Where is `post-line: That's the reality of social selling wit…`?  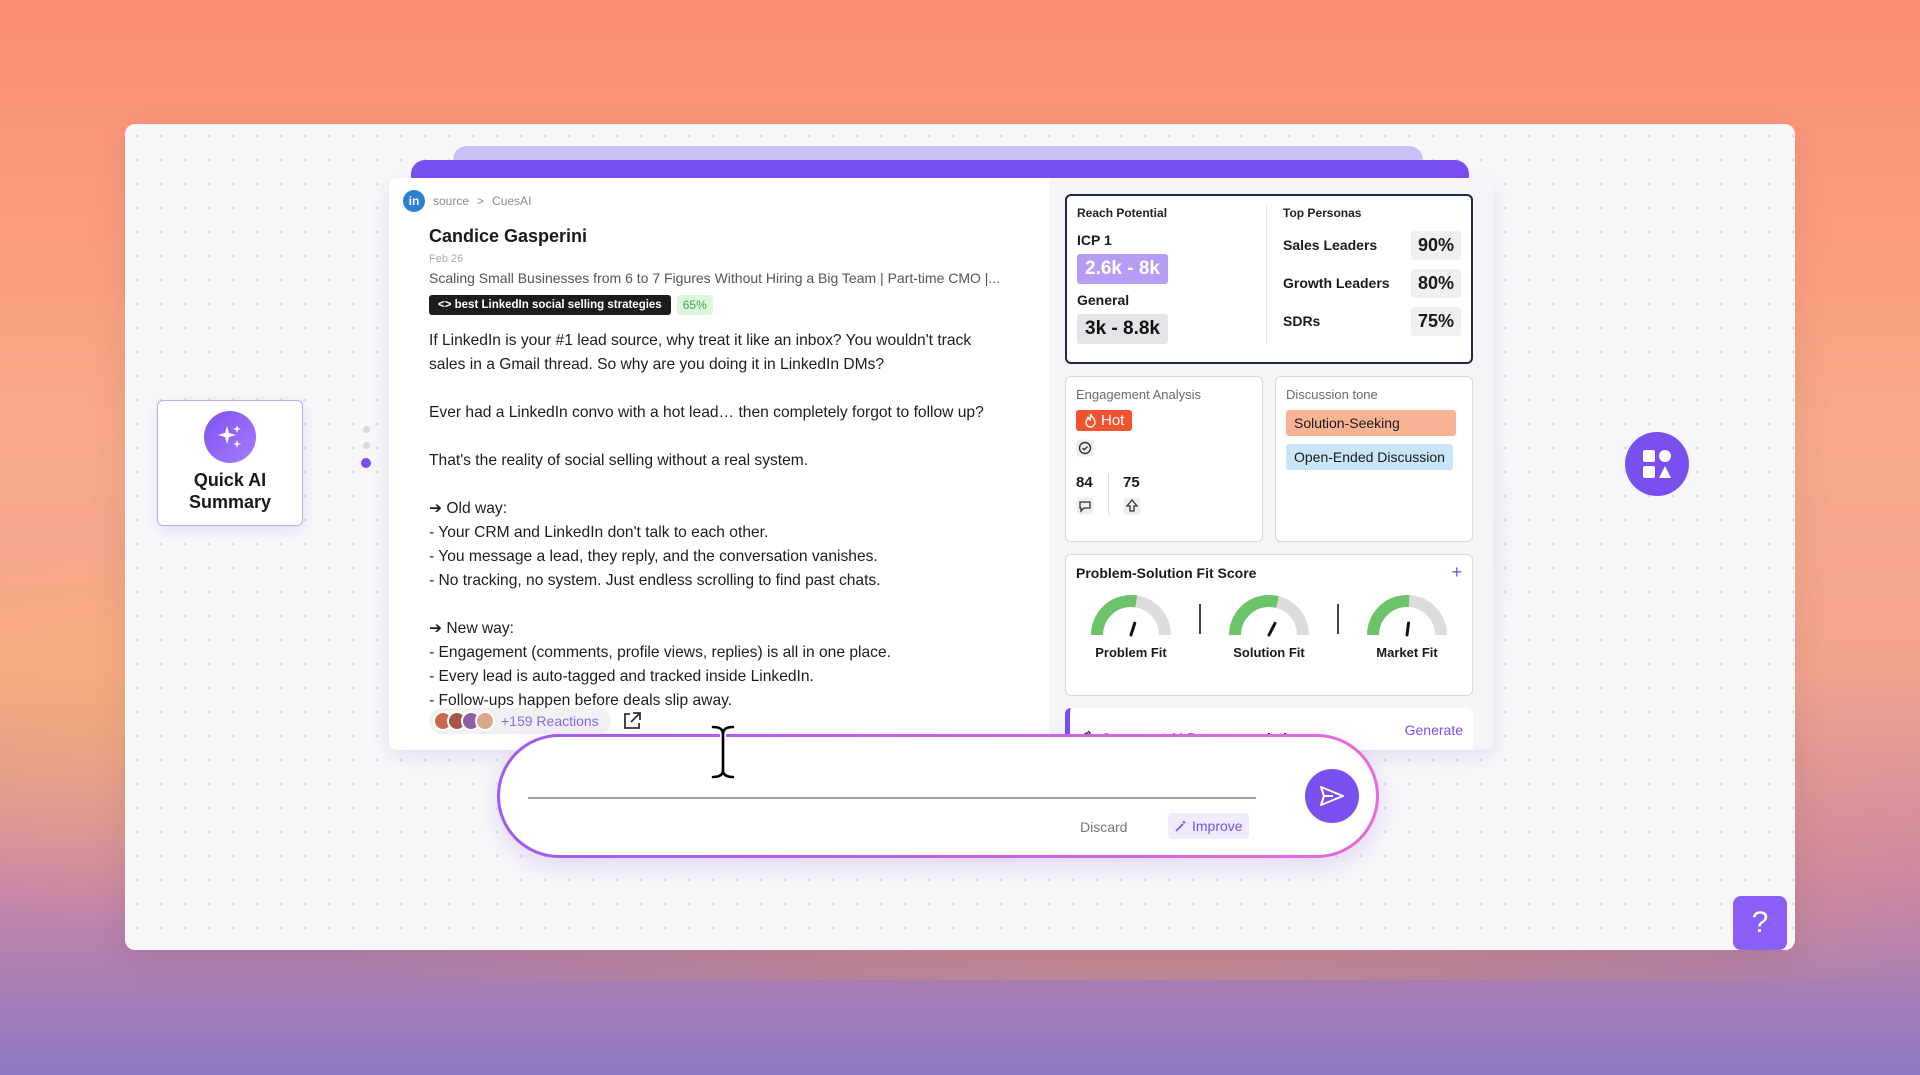 post-line: That's the reality of social selling wit… is located at coordinates (619, 460).